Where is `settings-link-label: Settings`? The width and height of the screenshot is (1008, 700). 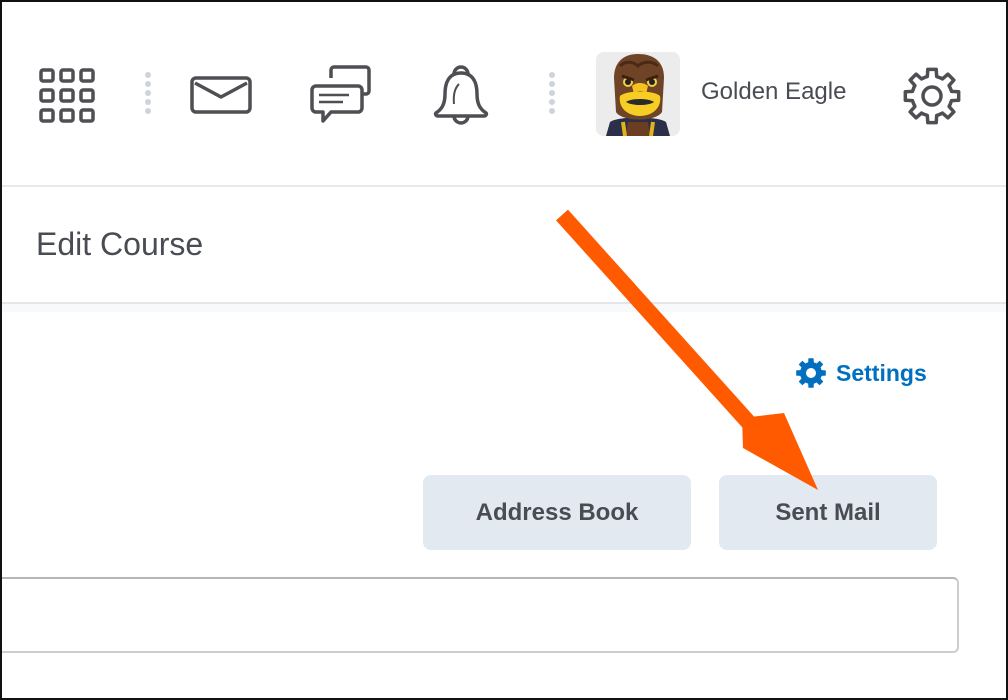 settings-link-label: Settings is located at coordinates (881, 372).